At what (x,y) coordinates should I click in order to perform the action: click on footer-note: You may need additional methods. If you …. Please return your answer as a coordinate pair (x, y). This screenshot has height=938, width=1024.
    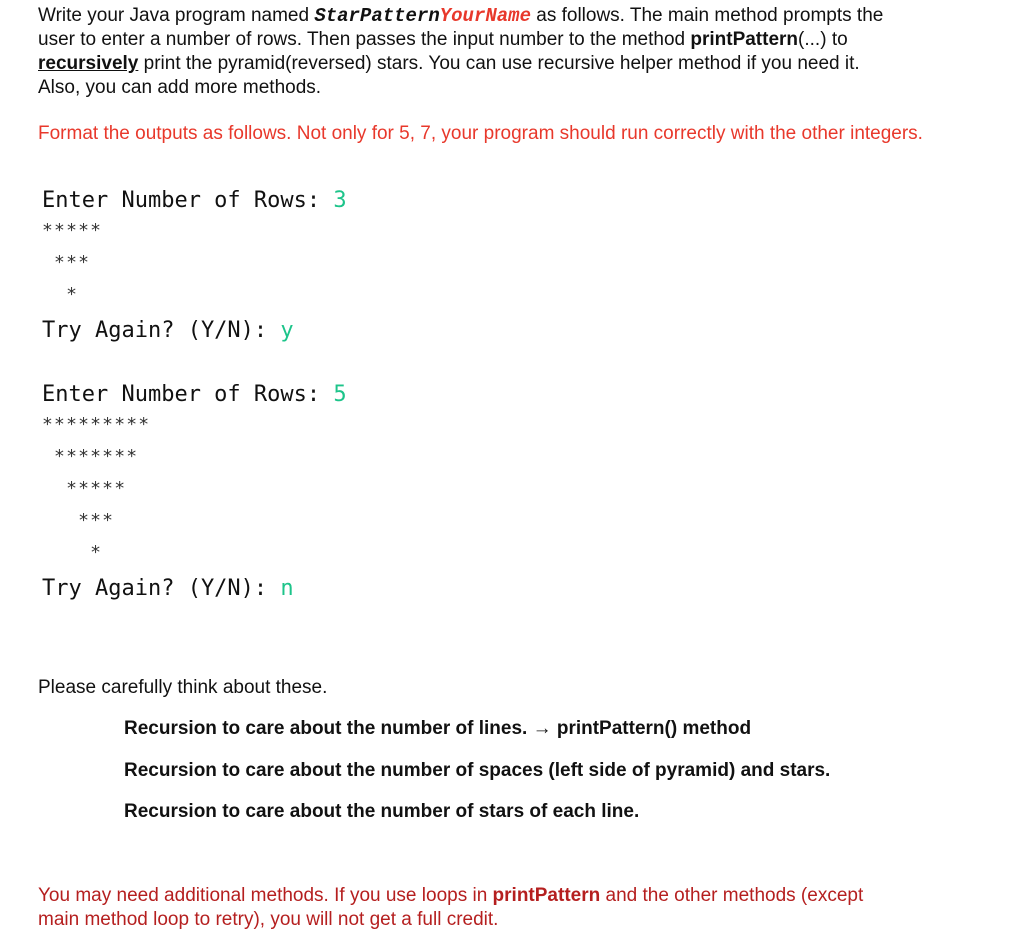
    Looking at the image, I should click on (525, 908).